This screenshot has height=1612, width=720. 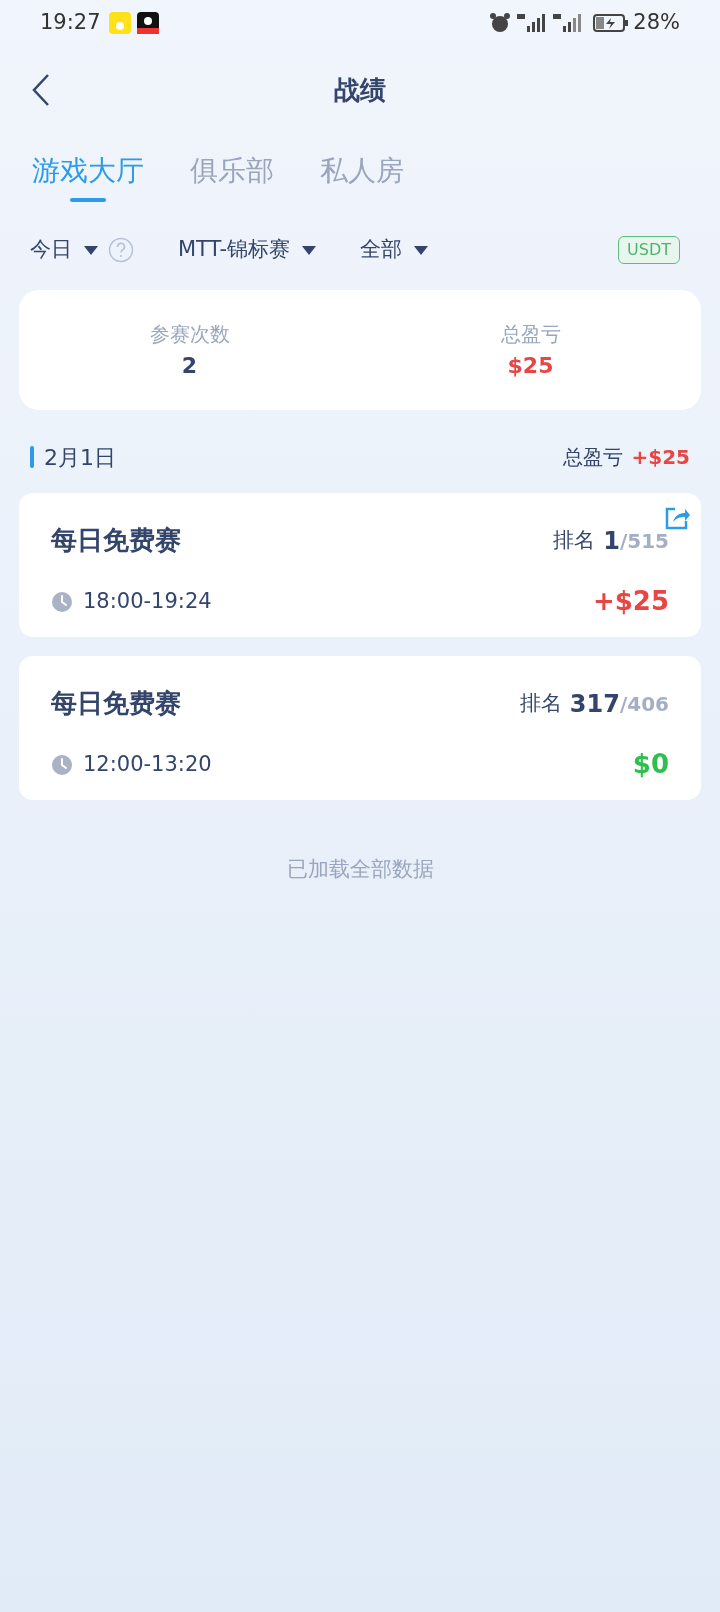 I want to click on share-icon, so click(x=677, y=518).